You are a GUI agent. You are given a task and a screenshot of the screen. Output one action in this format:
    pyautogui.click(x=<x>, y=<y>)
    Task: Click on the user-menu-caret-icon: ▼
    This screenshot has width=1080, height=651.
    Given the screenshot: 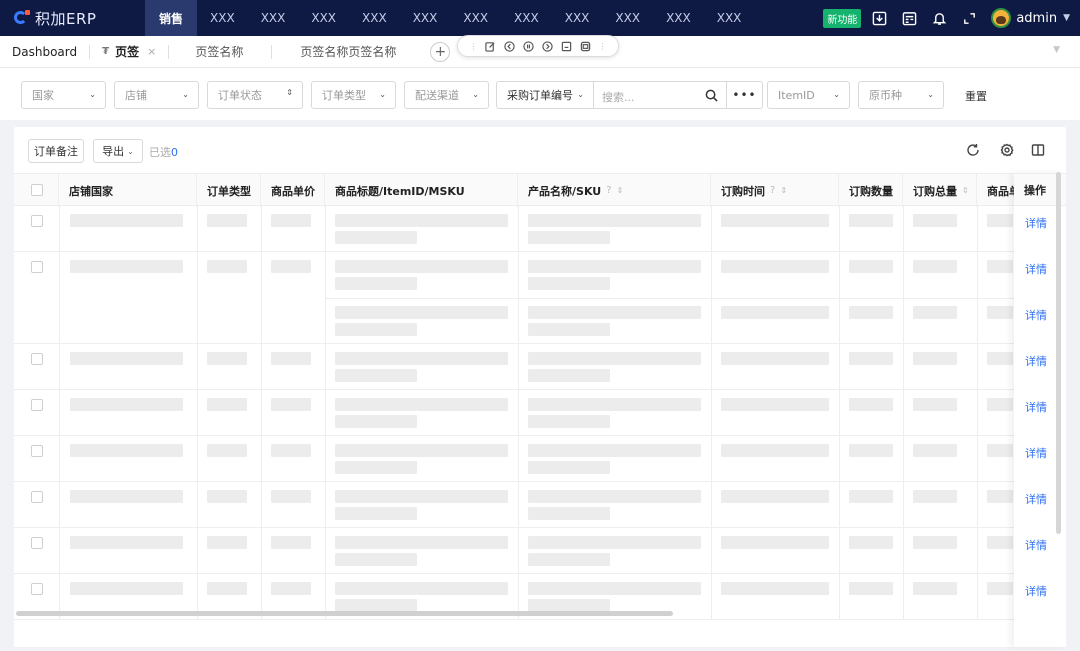 What is the action you would take?
    pyautogui.click(x=1066, y=18)
    